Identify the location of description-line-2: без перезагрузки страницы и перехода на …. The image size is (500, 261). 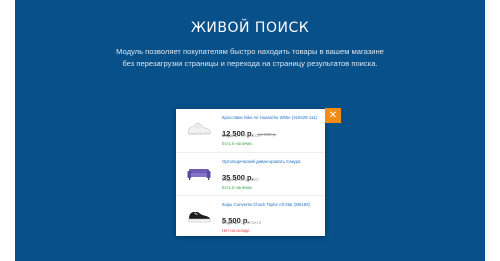
(250, 63).